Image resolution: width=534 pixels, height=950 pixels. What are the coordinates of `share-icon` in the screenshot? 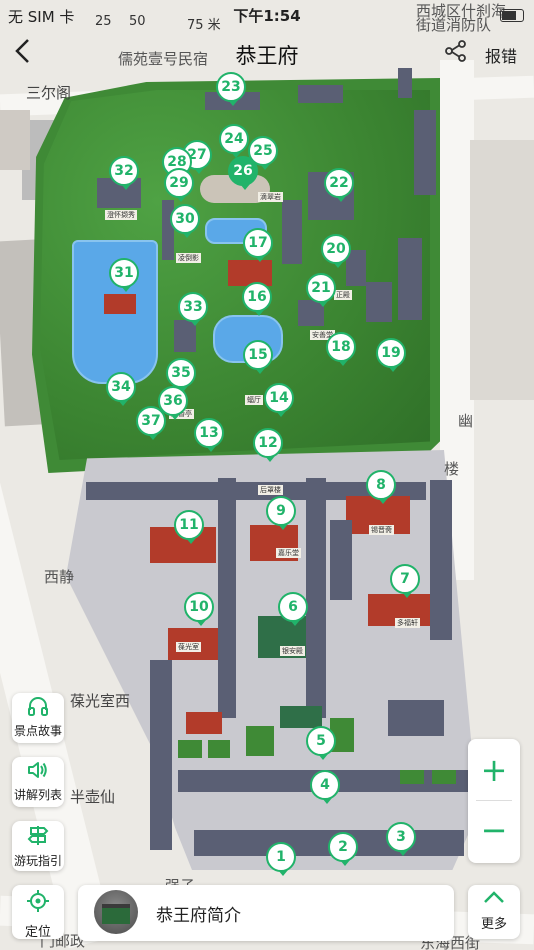 It's located at (456, 54).